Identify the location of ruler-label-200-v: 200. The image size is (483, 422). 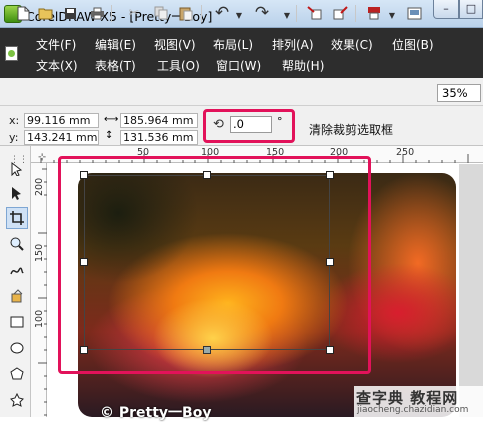
(39, 186).